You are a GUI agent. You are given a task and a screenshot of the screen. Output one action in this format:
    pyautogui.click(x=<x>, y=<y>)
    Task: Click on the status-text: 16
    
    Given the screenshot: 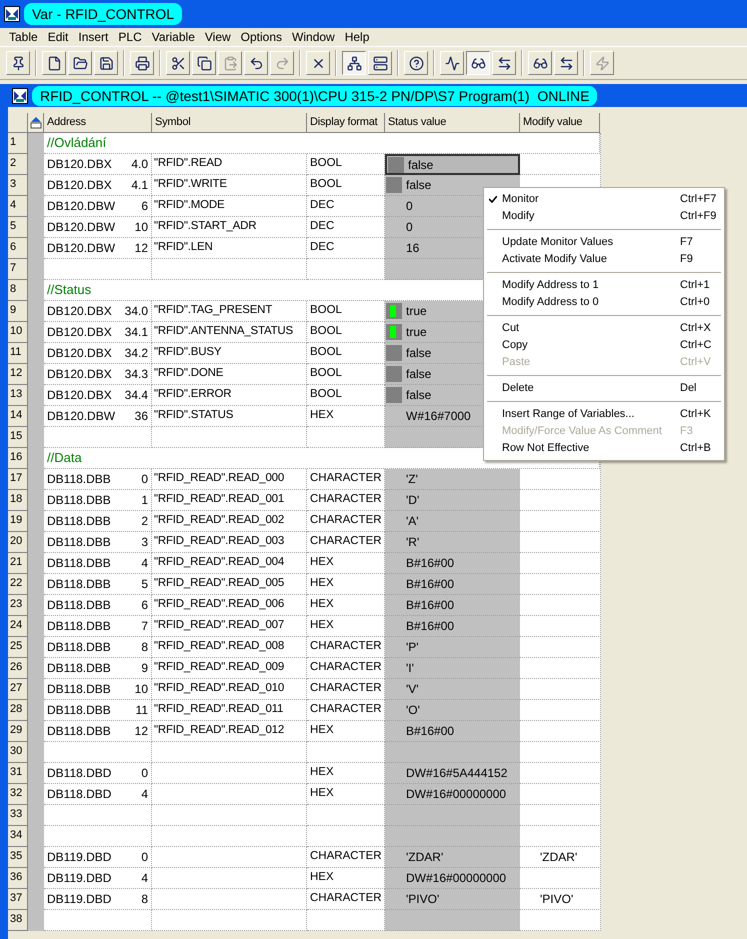 What is the action you would take?
    pyautogui.click(x=413, y=248)
    